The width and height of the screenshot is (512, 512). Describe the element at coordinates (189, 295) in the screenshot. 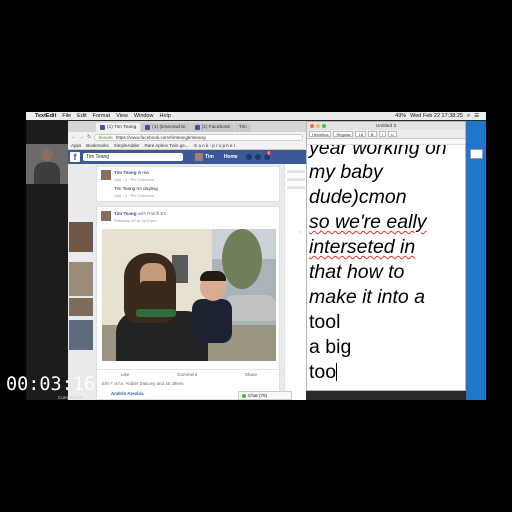

I see `post-photo` at that location.